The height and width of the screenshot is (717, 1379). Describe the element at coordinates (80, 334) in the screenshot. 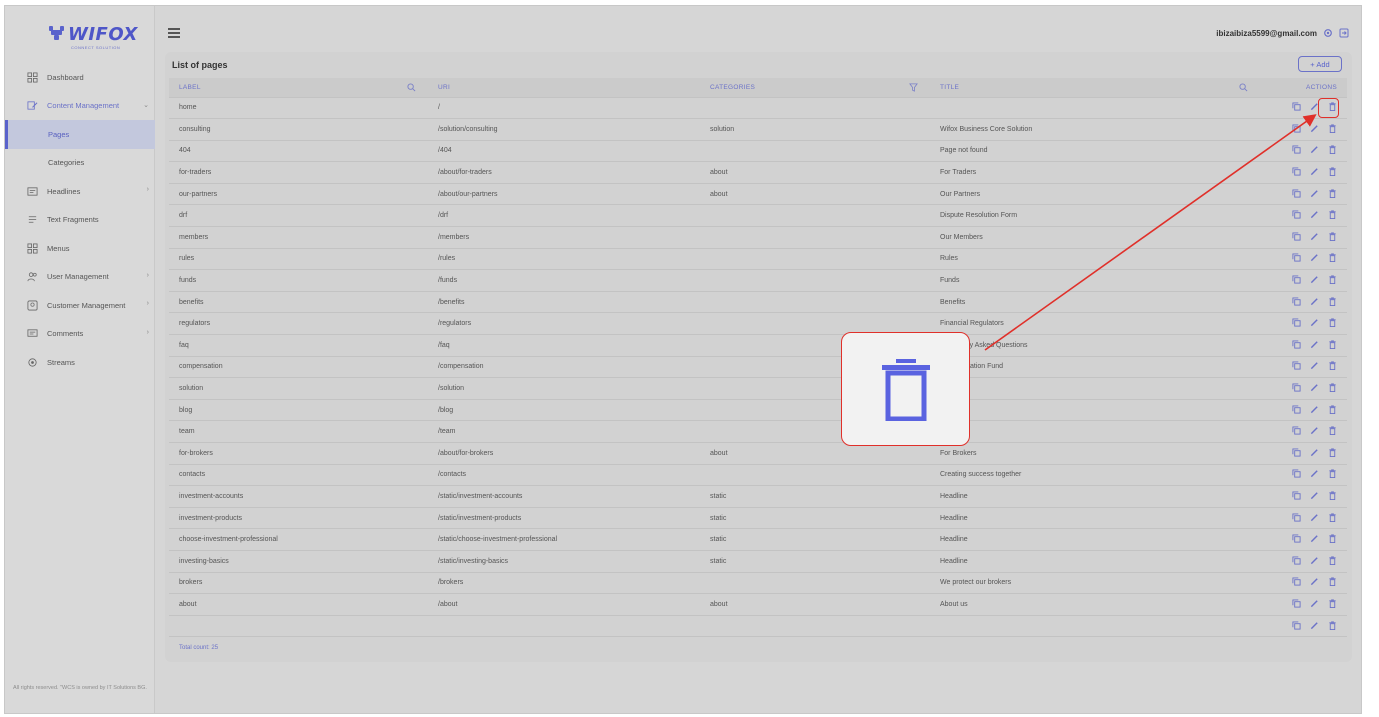

I see `sidebar-item-comments: Comments ›` at that location.